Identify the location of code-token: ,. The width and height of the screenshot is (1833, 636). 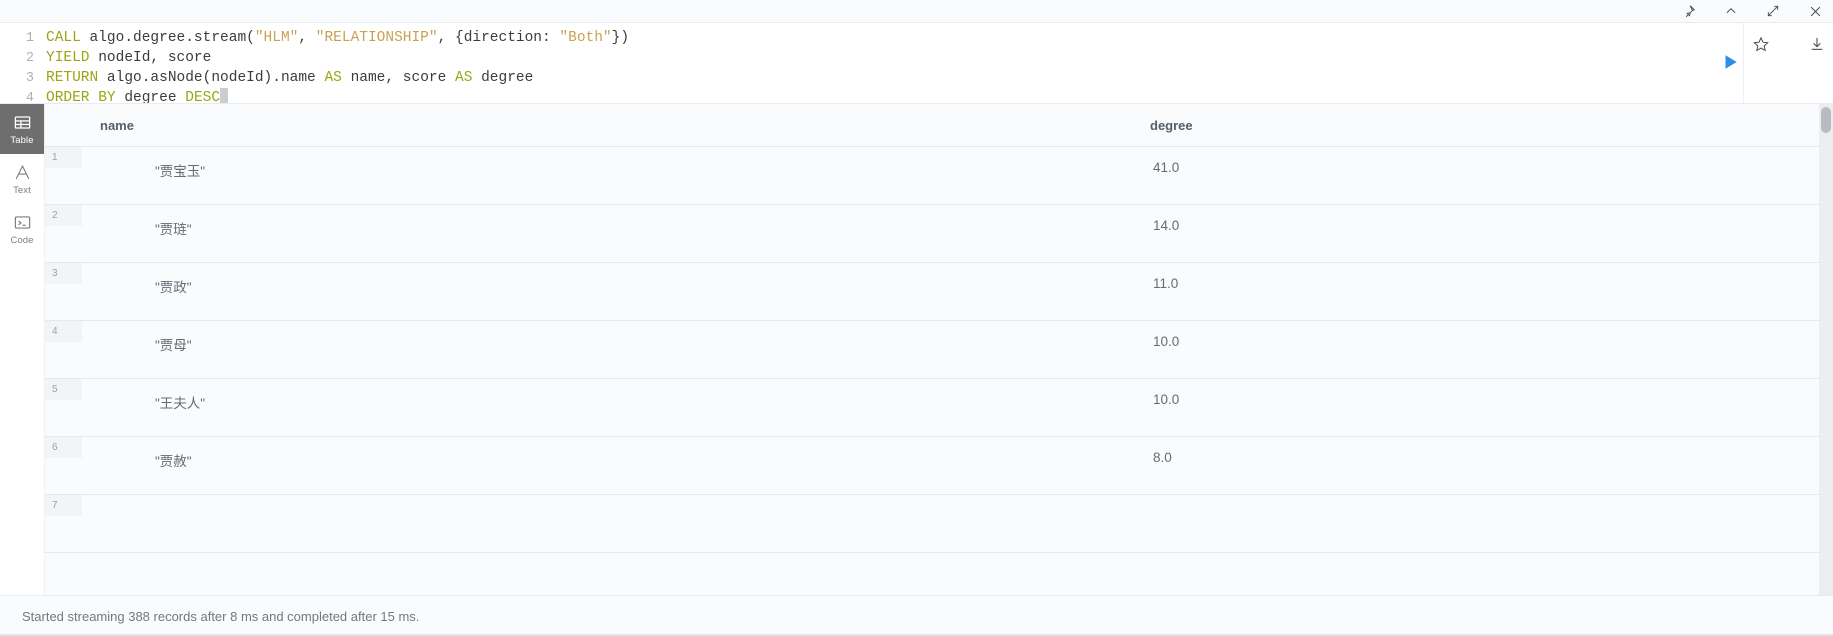
(307, 38).